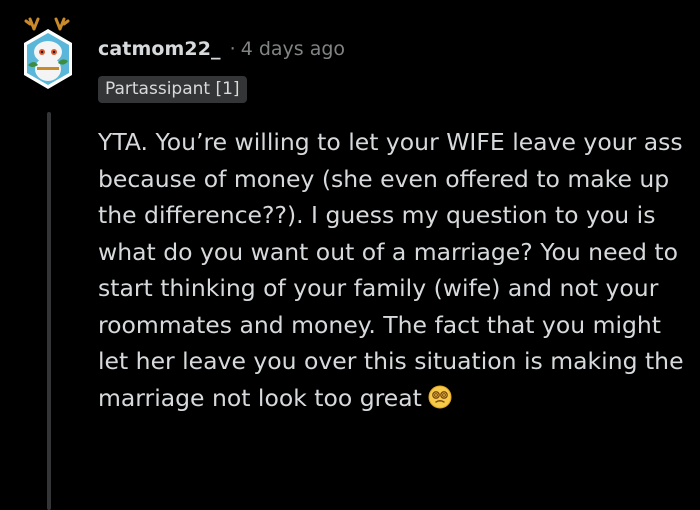 The image size is (700, 510). Describe the element at coordinates (293, 49) in the screenshot. I see `timestamp-link: 4 days ago` at that location.